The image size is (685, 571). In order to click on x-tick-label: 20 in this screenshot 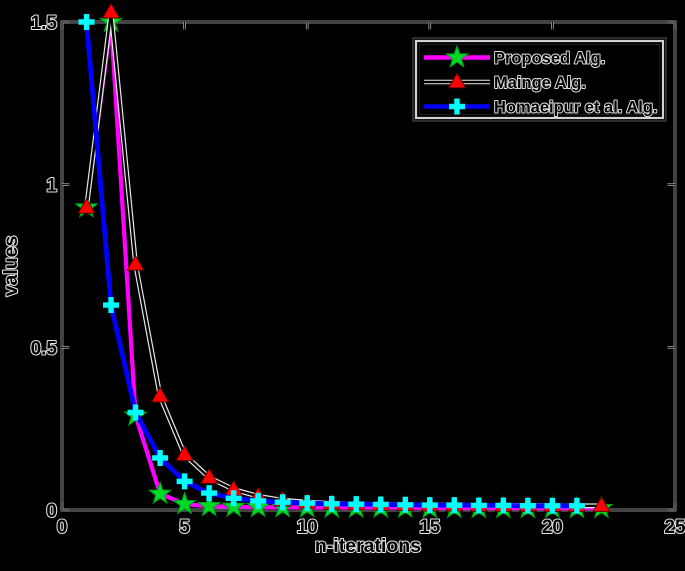, I will do `click(552, 527)`.